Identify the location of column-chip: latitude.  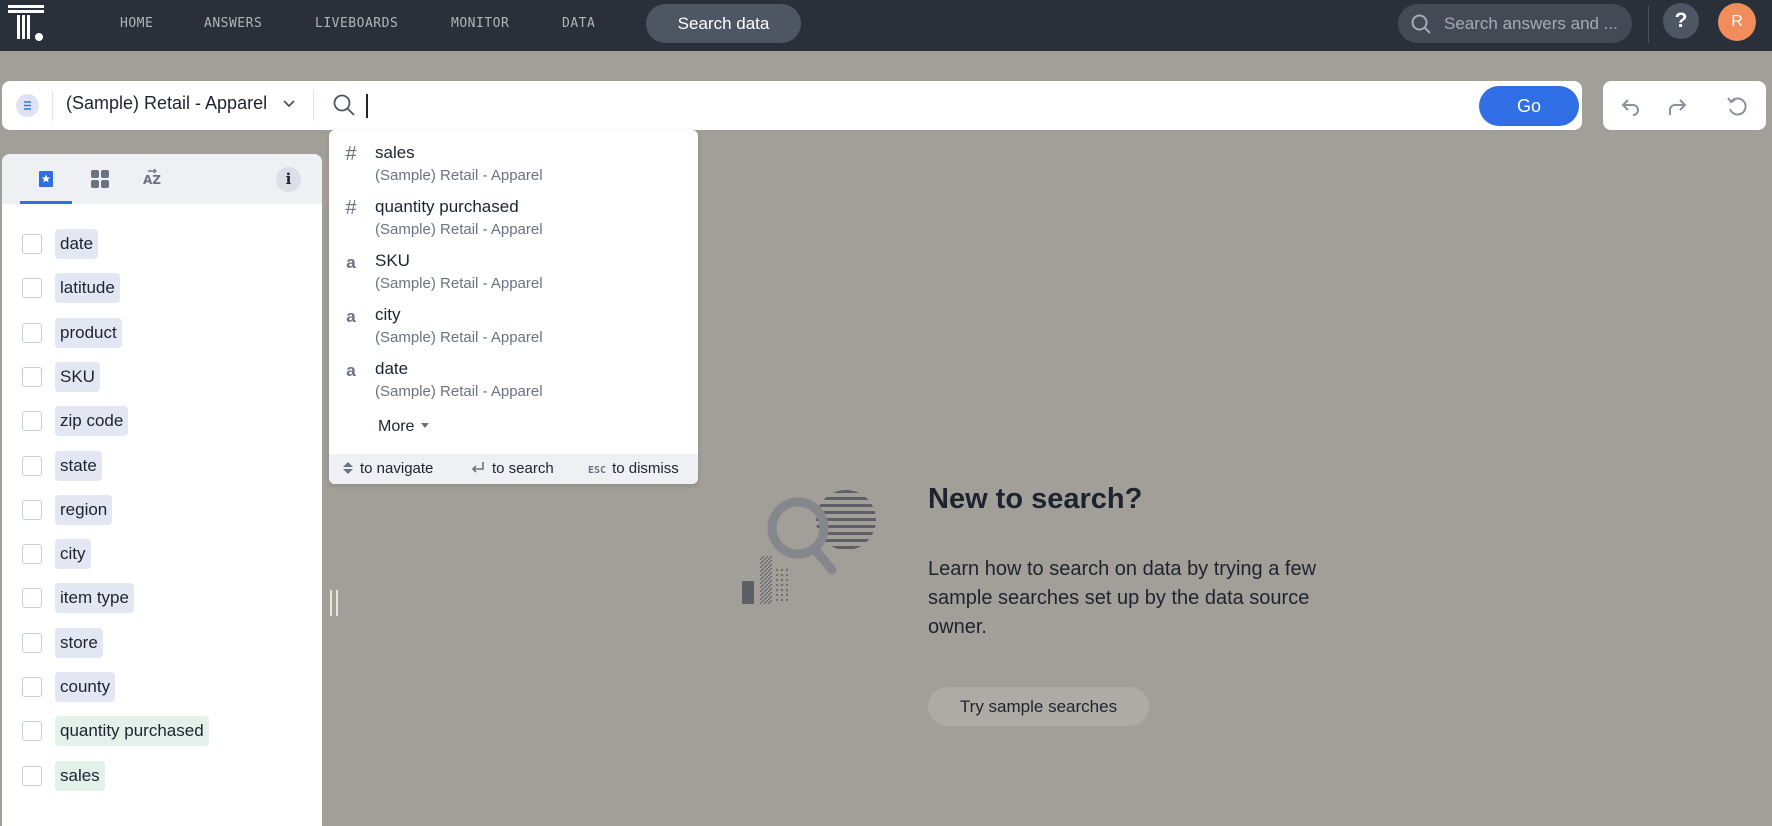
(87, 288).